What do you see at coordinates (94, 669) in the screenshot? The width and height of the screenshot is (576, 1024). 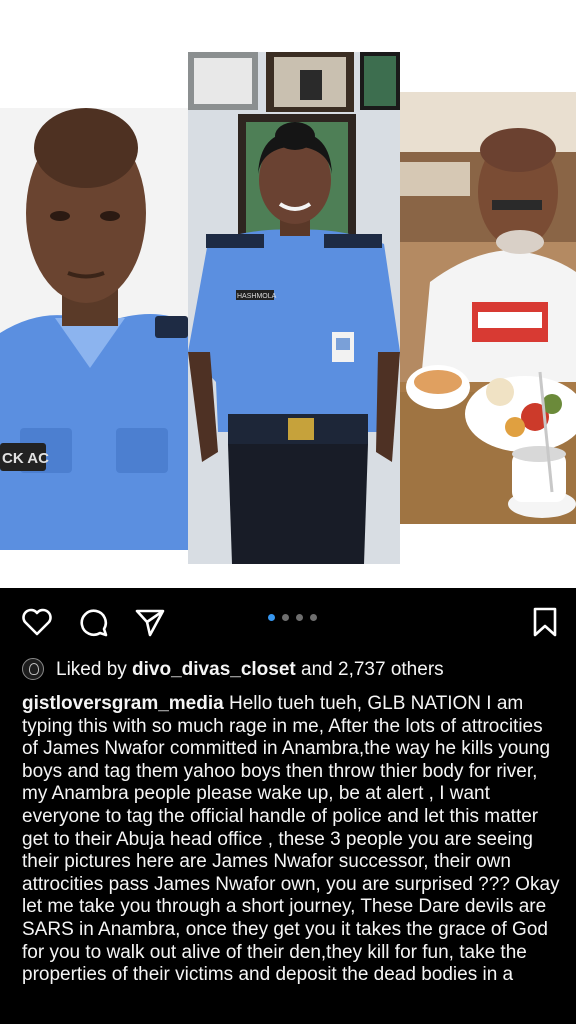 I see `likes-prefix: Liked by` at bounding box center [94, 669].